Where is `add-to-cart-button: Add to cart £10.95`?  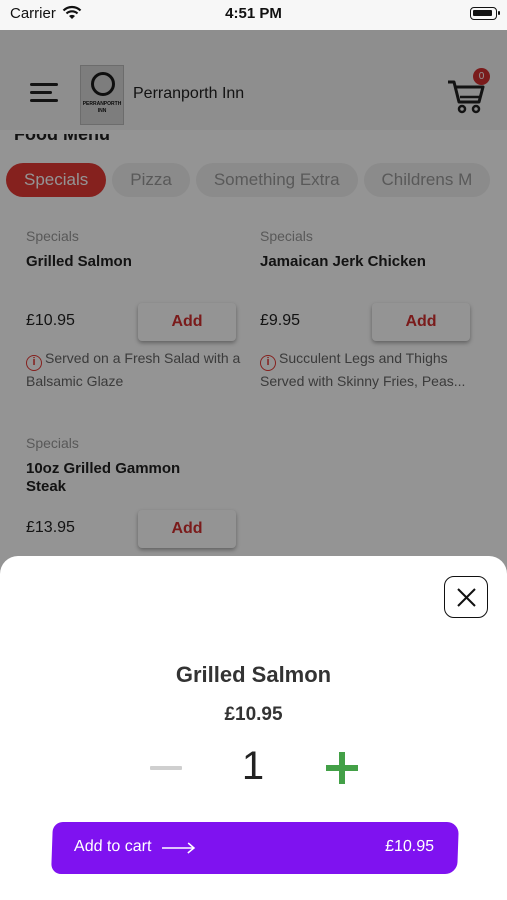
add-to-cart-button: Add to cart £10.95 is located at coordinates (255, 848).